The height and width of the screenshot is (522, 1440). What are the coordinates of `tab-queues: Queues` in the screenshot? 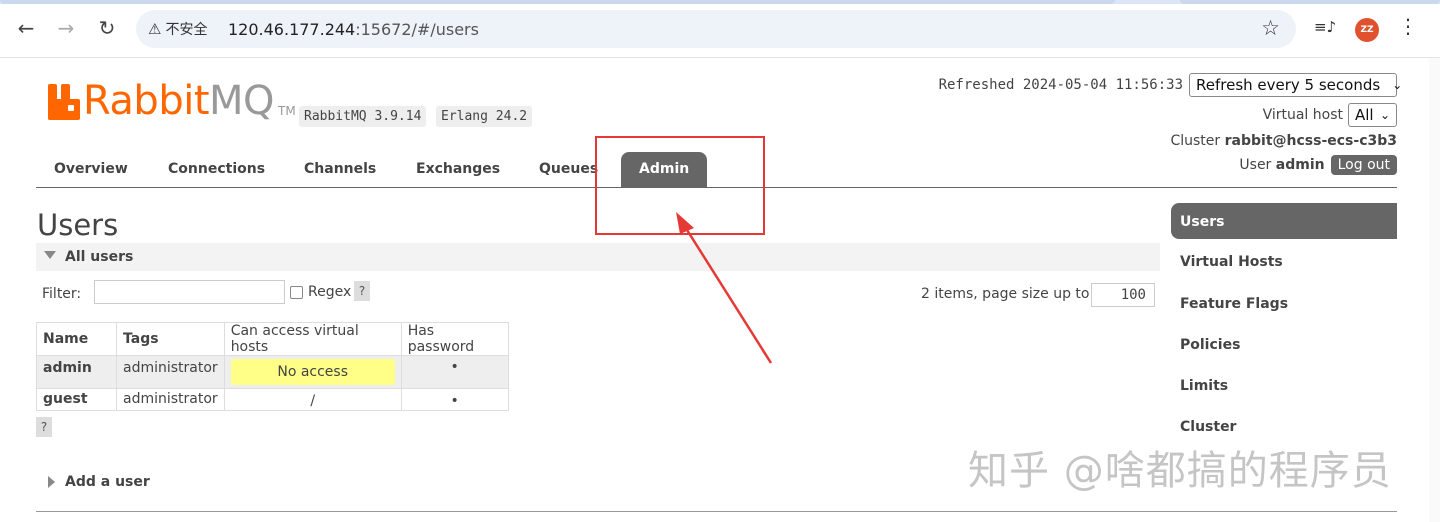 It's located at (568, 169).